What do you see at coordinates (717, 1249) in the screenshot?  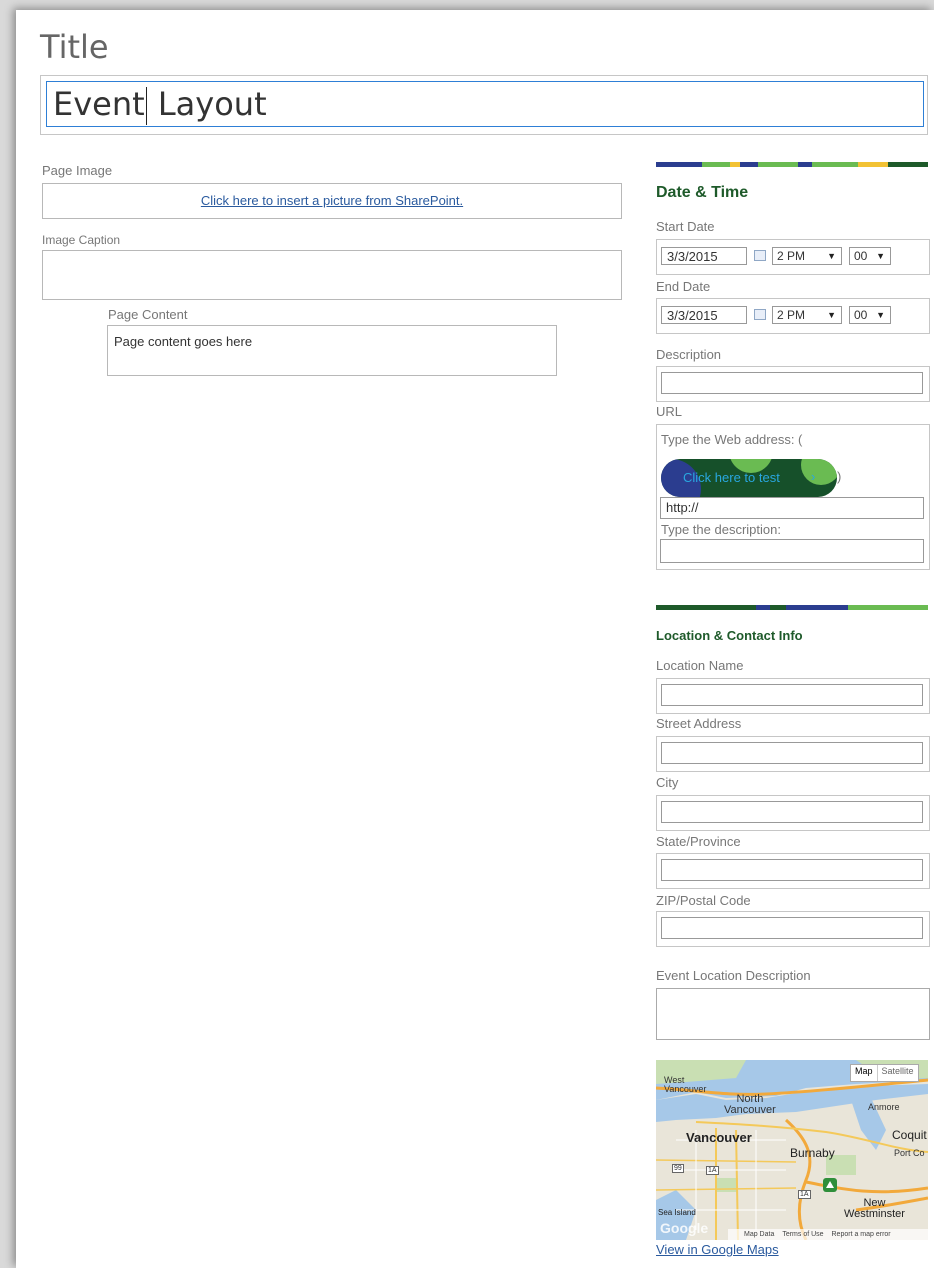 I see `view-in-google-maps-link: View in Google Maps` at bounding box center [717, 1249].